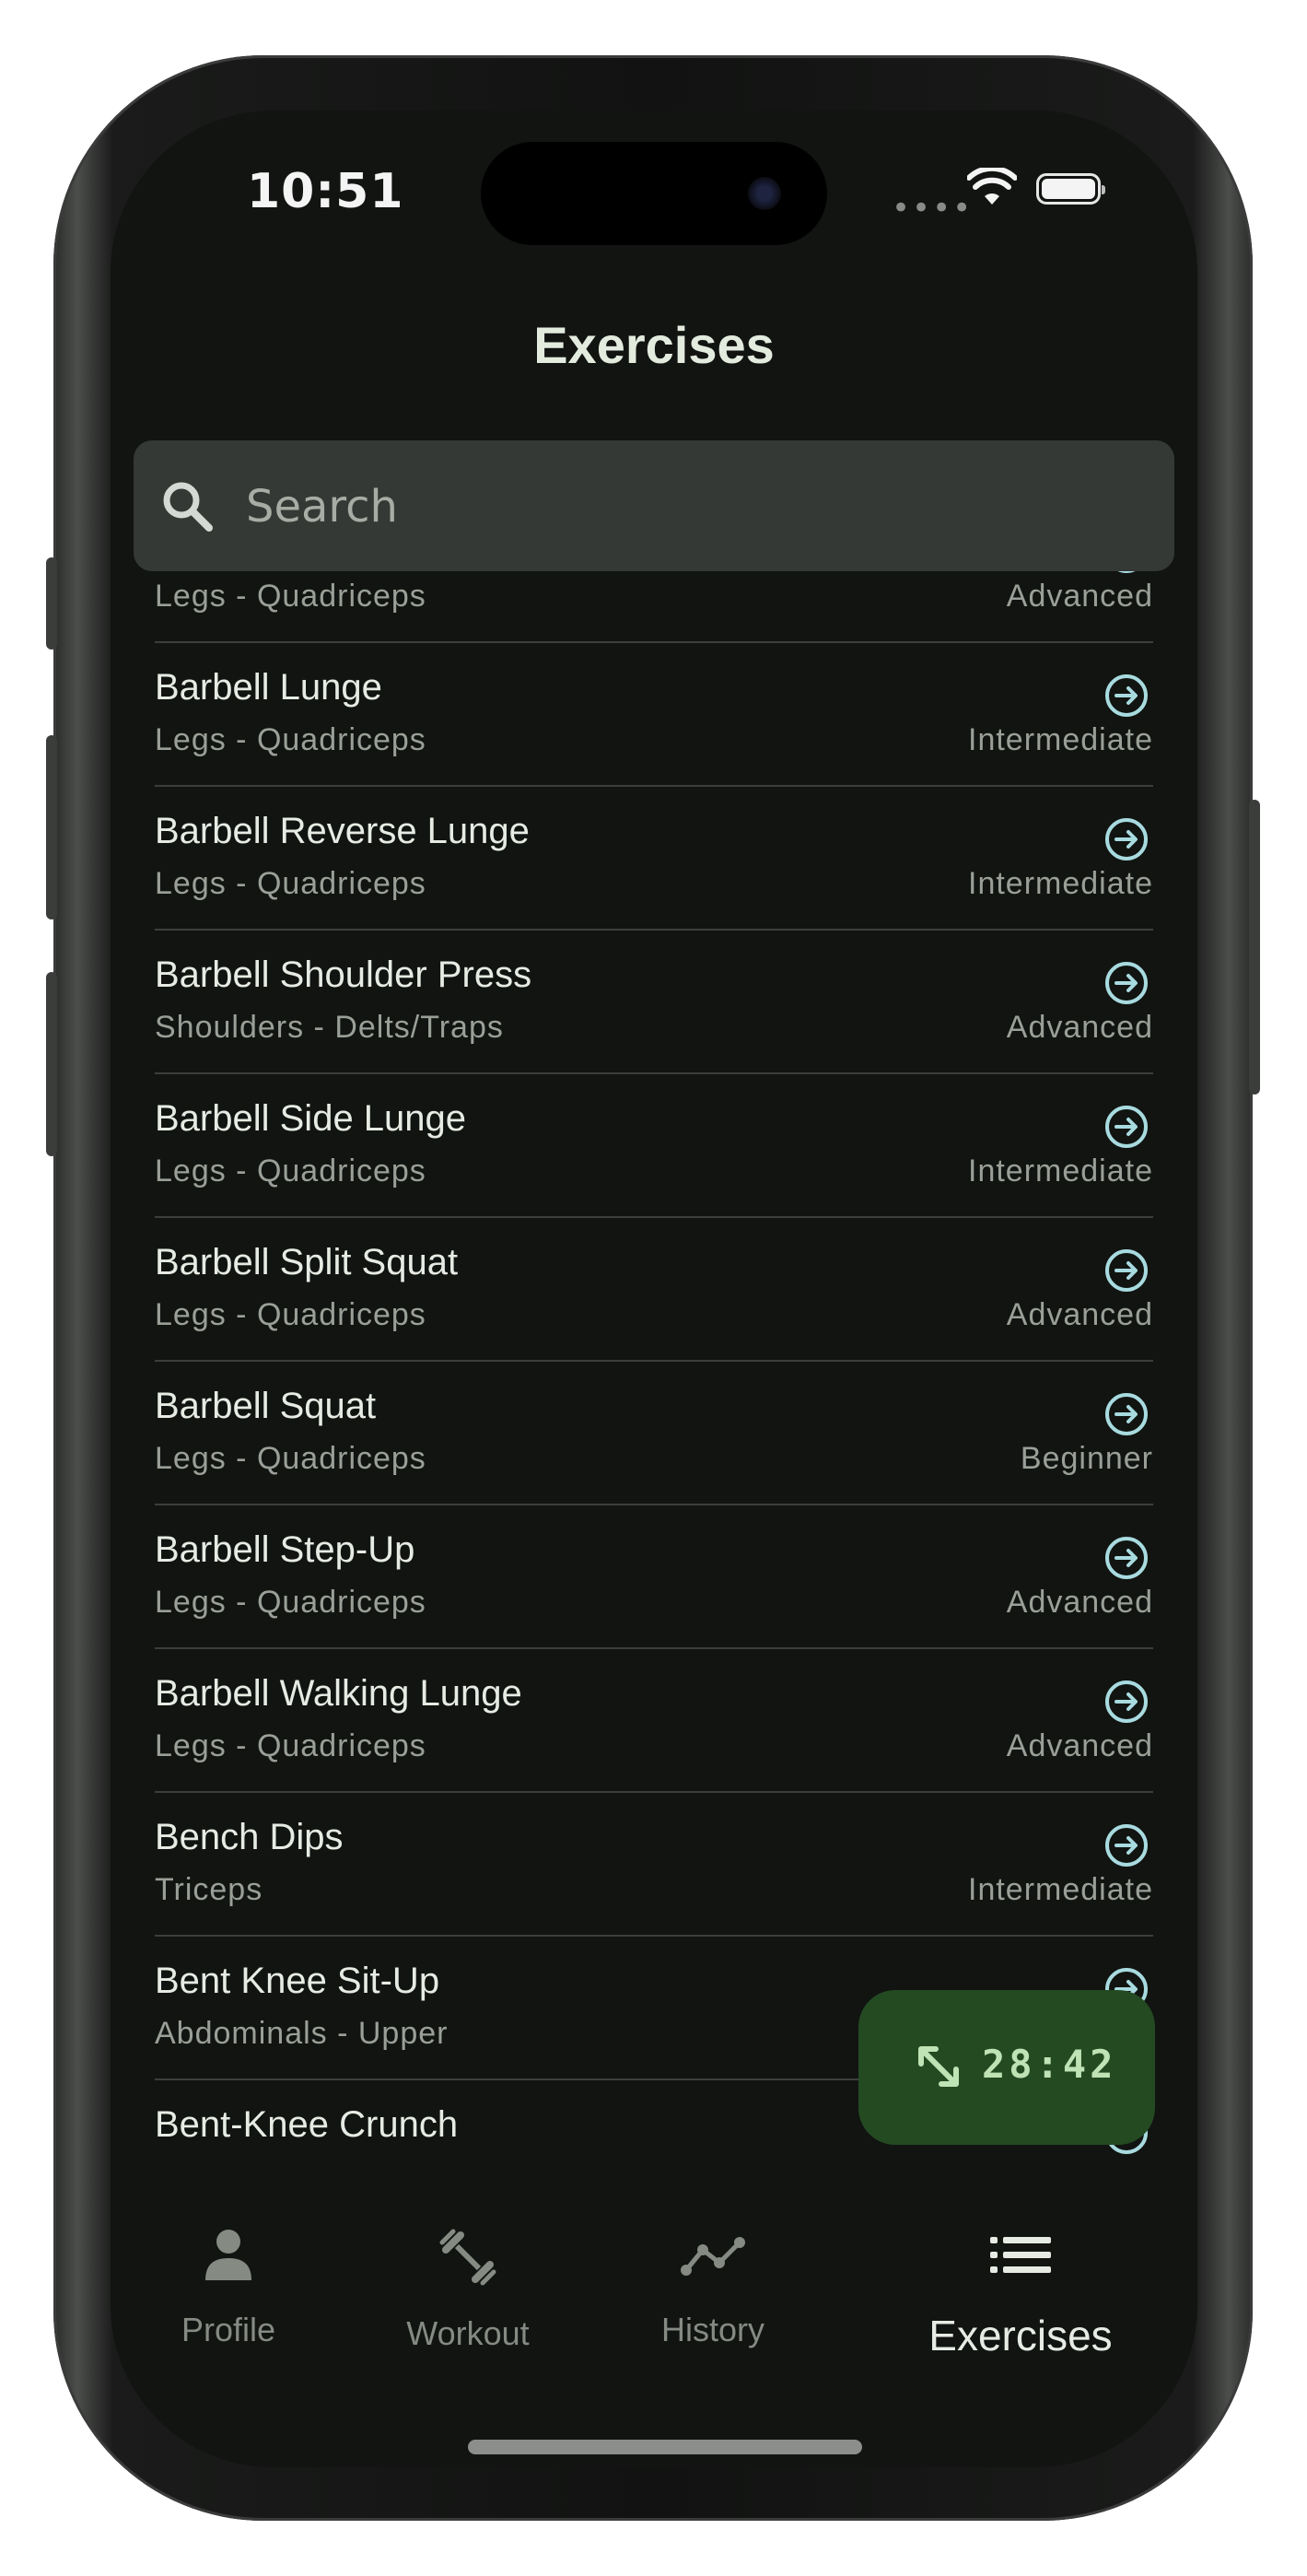 Image resolution: width=1307 pixels, height=2576 pixels. What do you see at coordinates (326, 191) in the screenshot?
I see `status-time: 10:51` at bounding box center [326, 191].